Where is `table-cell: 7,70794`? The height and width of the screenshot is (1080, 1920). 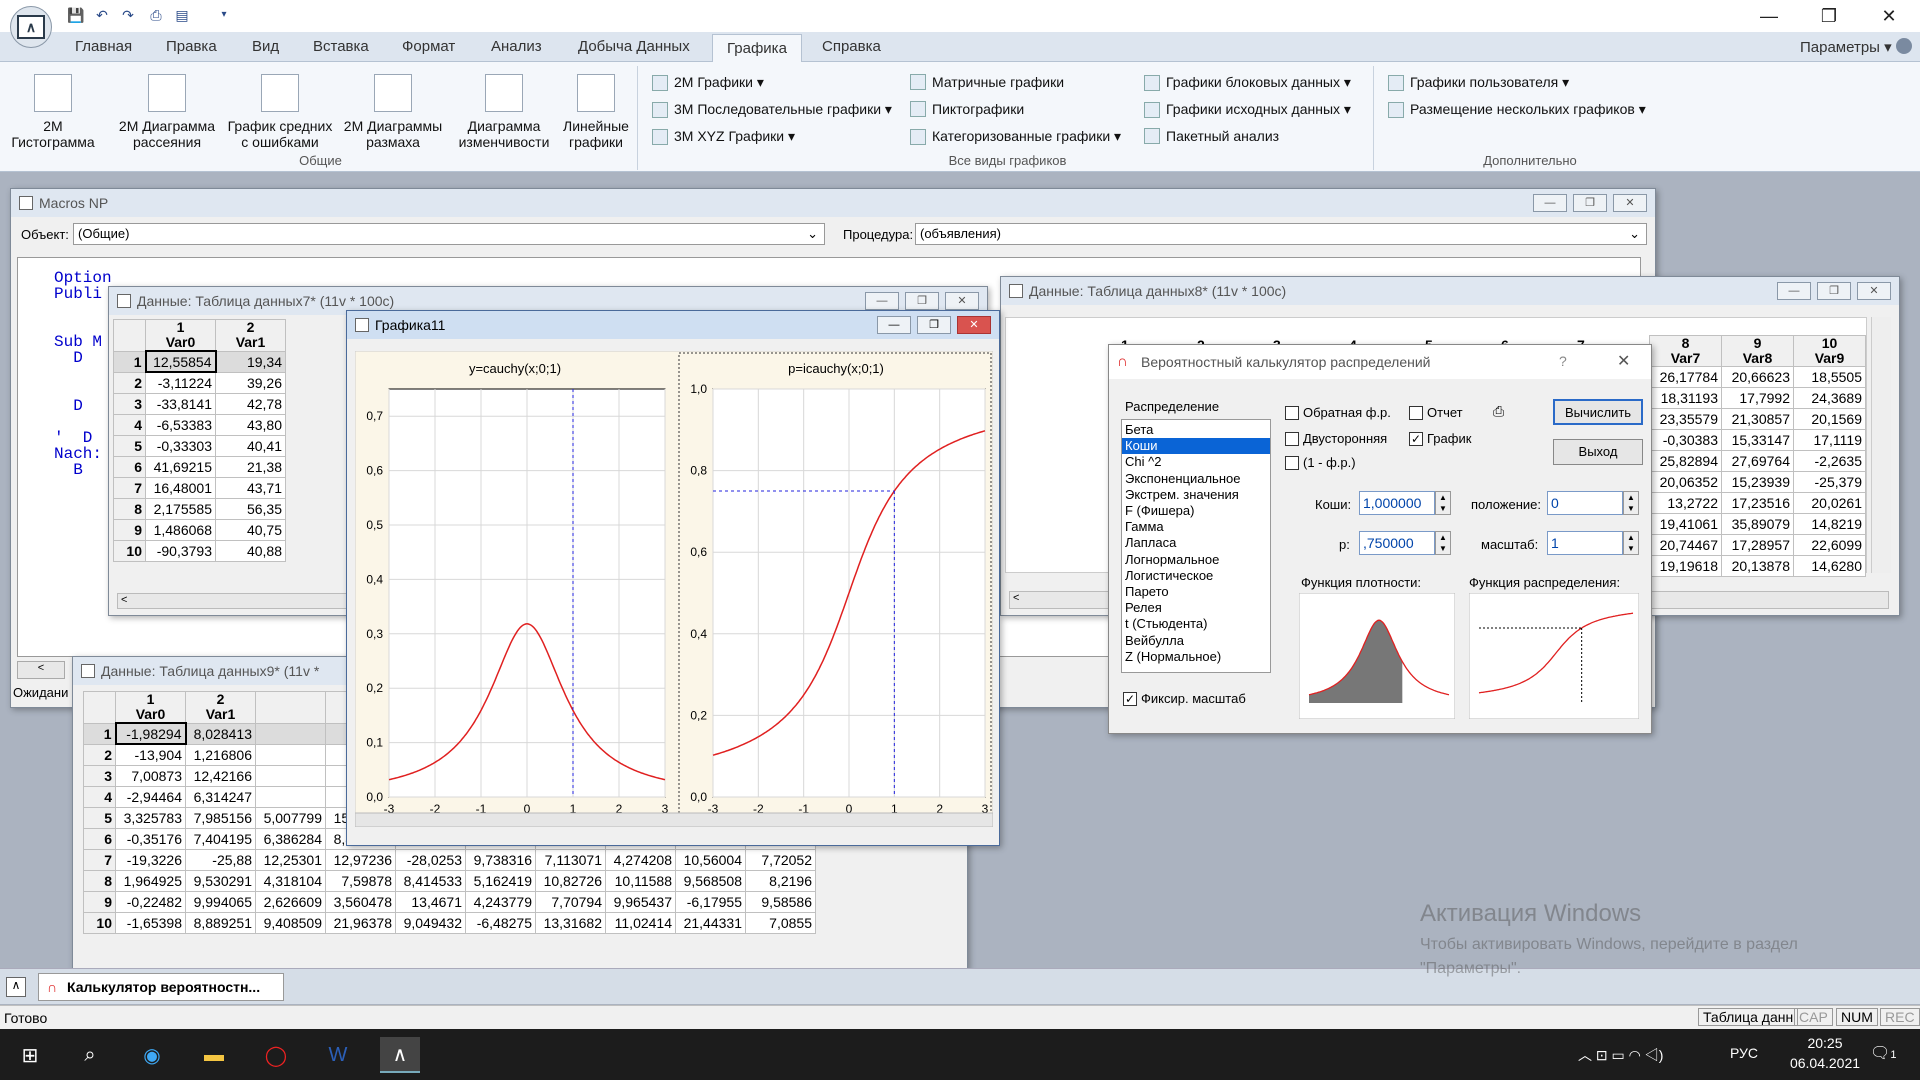 table-cell: 7,70794 is located at coordinates (570, 901).